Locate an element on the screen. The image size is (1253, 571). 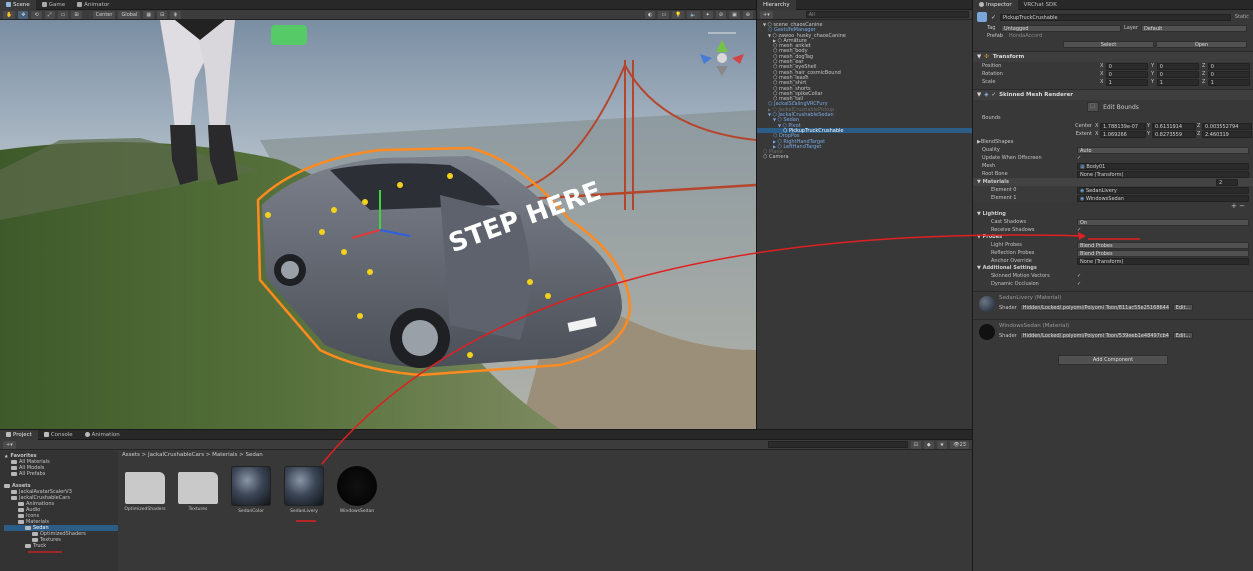
edit-bounds-icon: ⬚ is located at coordinates (1093, 107).